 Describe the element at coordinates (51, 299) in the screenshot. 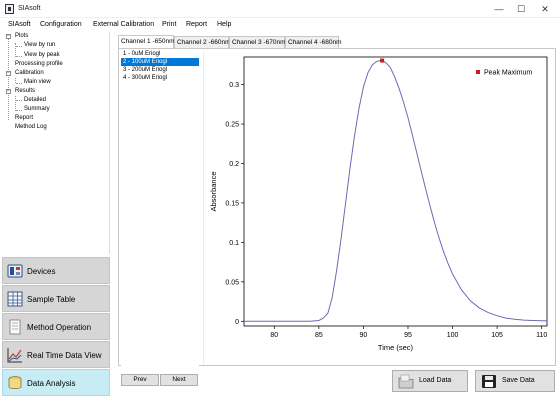

I see `nav-sample-table-label: Sample Table` at that location.